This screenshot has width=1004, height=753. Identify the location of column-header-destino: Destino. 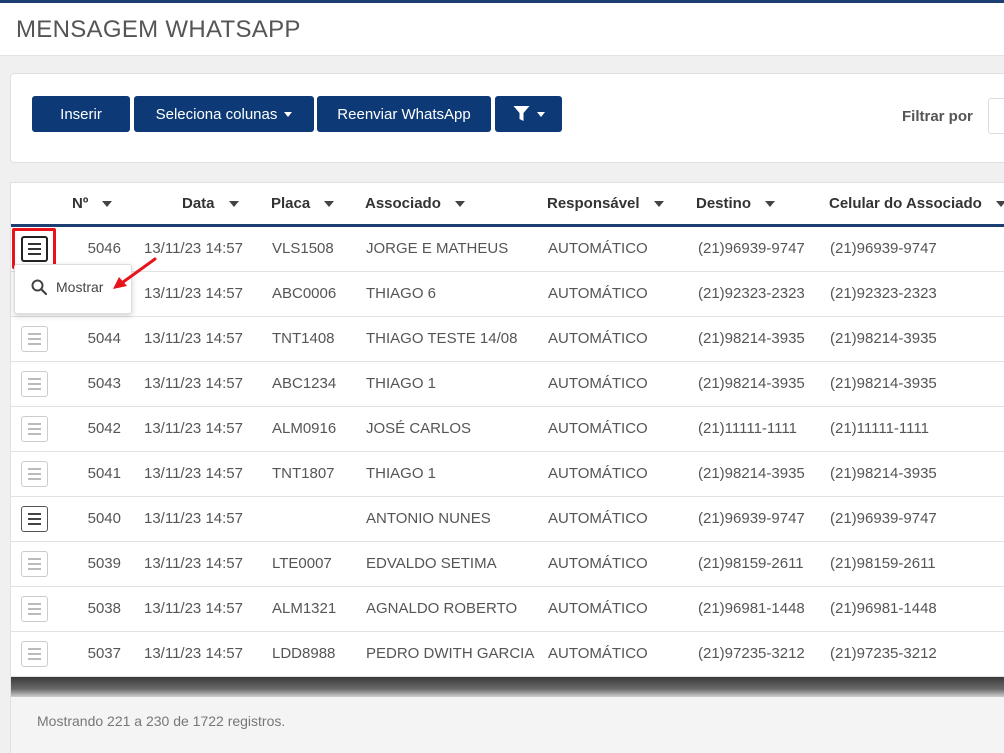
(736, 203).